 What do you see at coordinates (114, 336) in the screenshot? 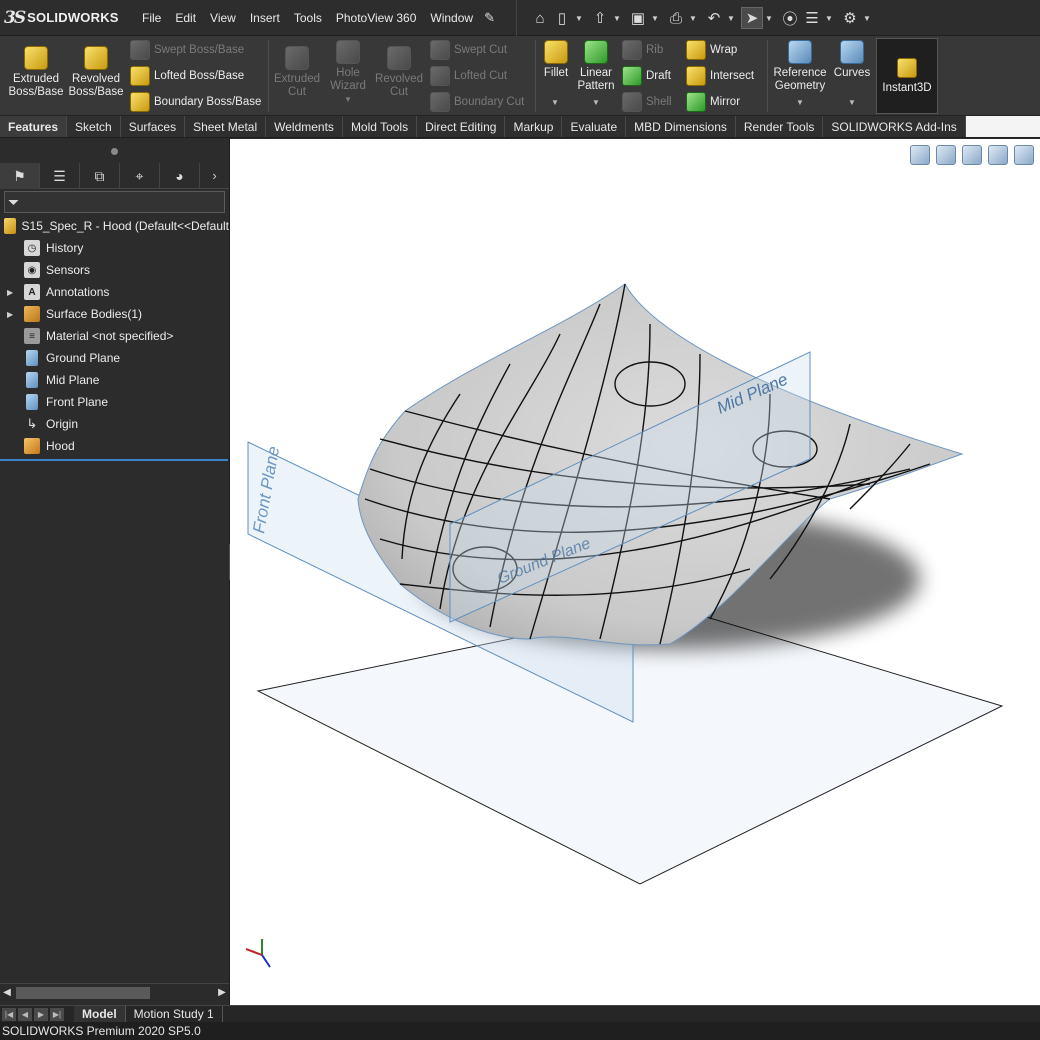
I see `tree-item-material: ≡ Material <not specified>` at bounding box center [114, 336].